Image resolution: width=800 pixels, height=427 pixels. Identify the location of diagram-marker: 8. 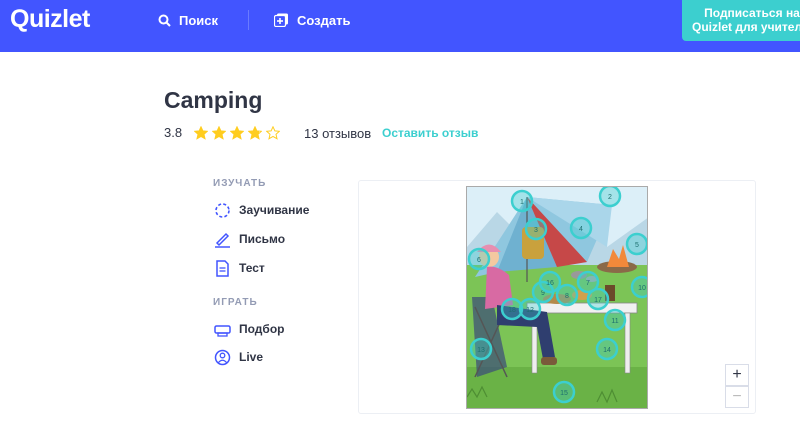
(567, 295).